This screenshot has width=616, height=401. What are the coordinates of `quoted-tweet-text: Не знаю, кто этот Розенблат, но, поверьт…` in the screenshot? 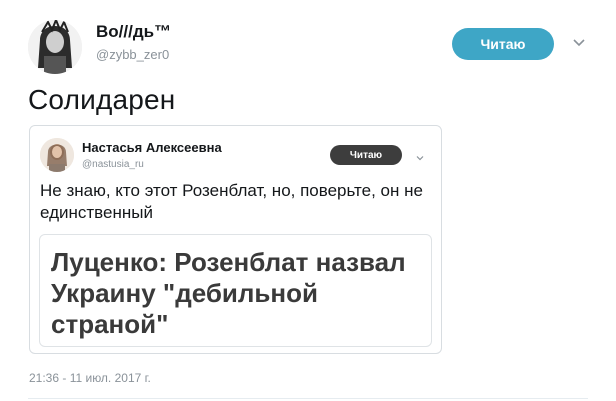 It's located at (231, 201).